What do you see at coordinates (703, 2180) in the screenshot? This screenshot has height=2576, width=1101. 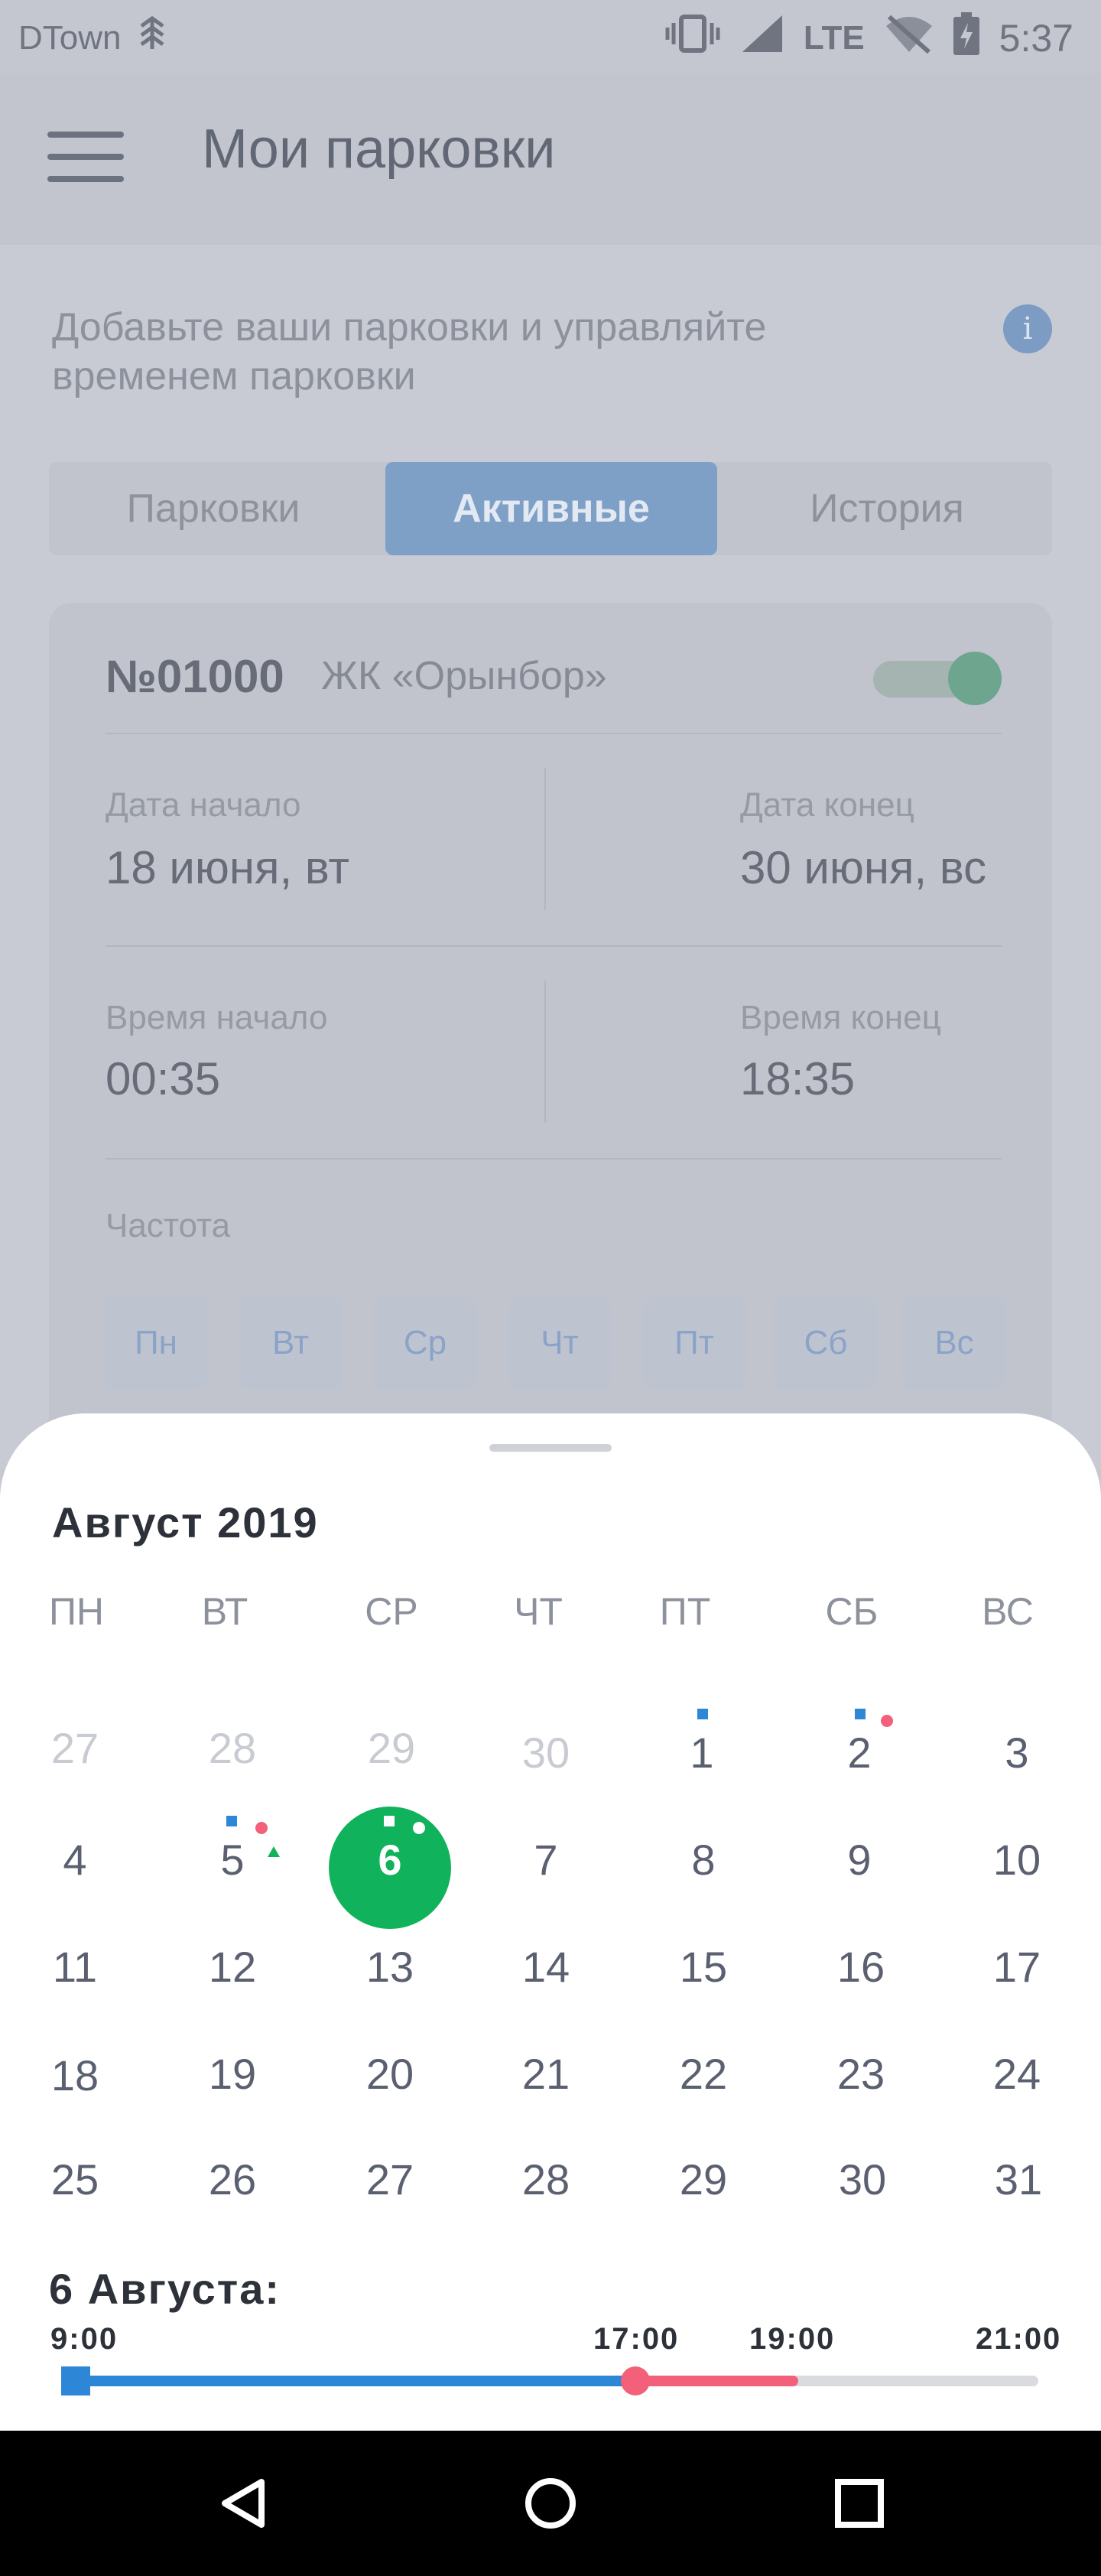 I see `calendar-day: 29` at bounding box center [703, 2180].